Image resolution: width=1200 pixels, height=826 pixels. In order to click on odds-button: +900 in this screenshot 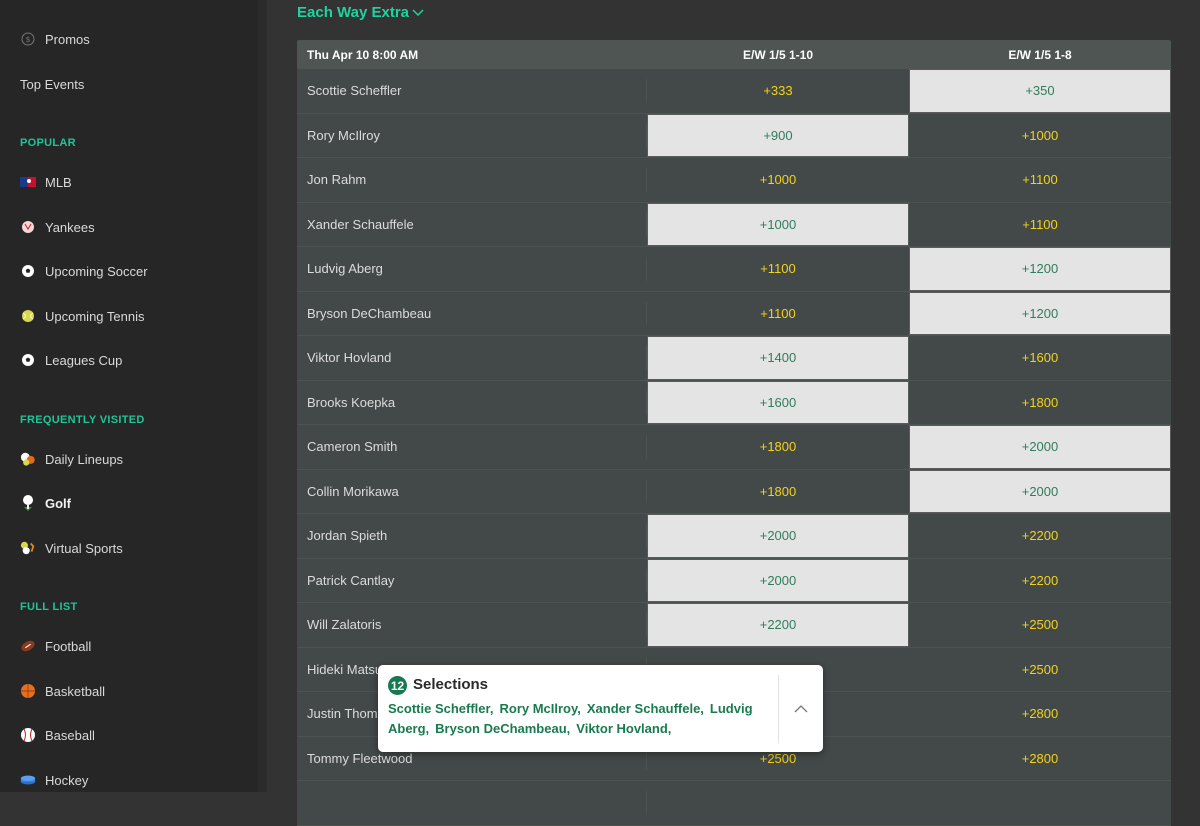, I will do `click(778, 135)`.